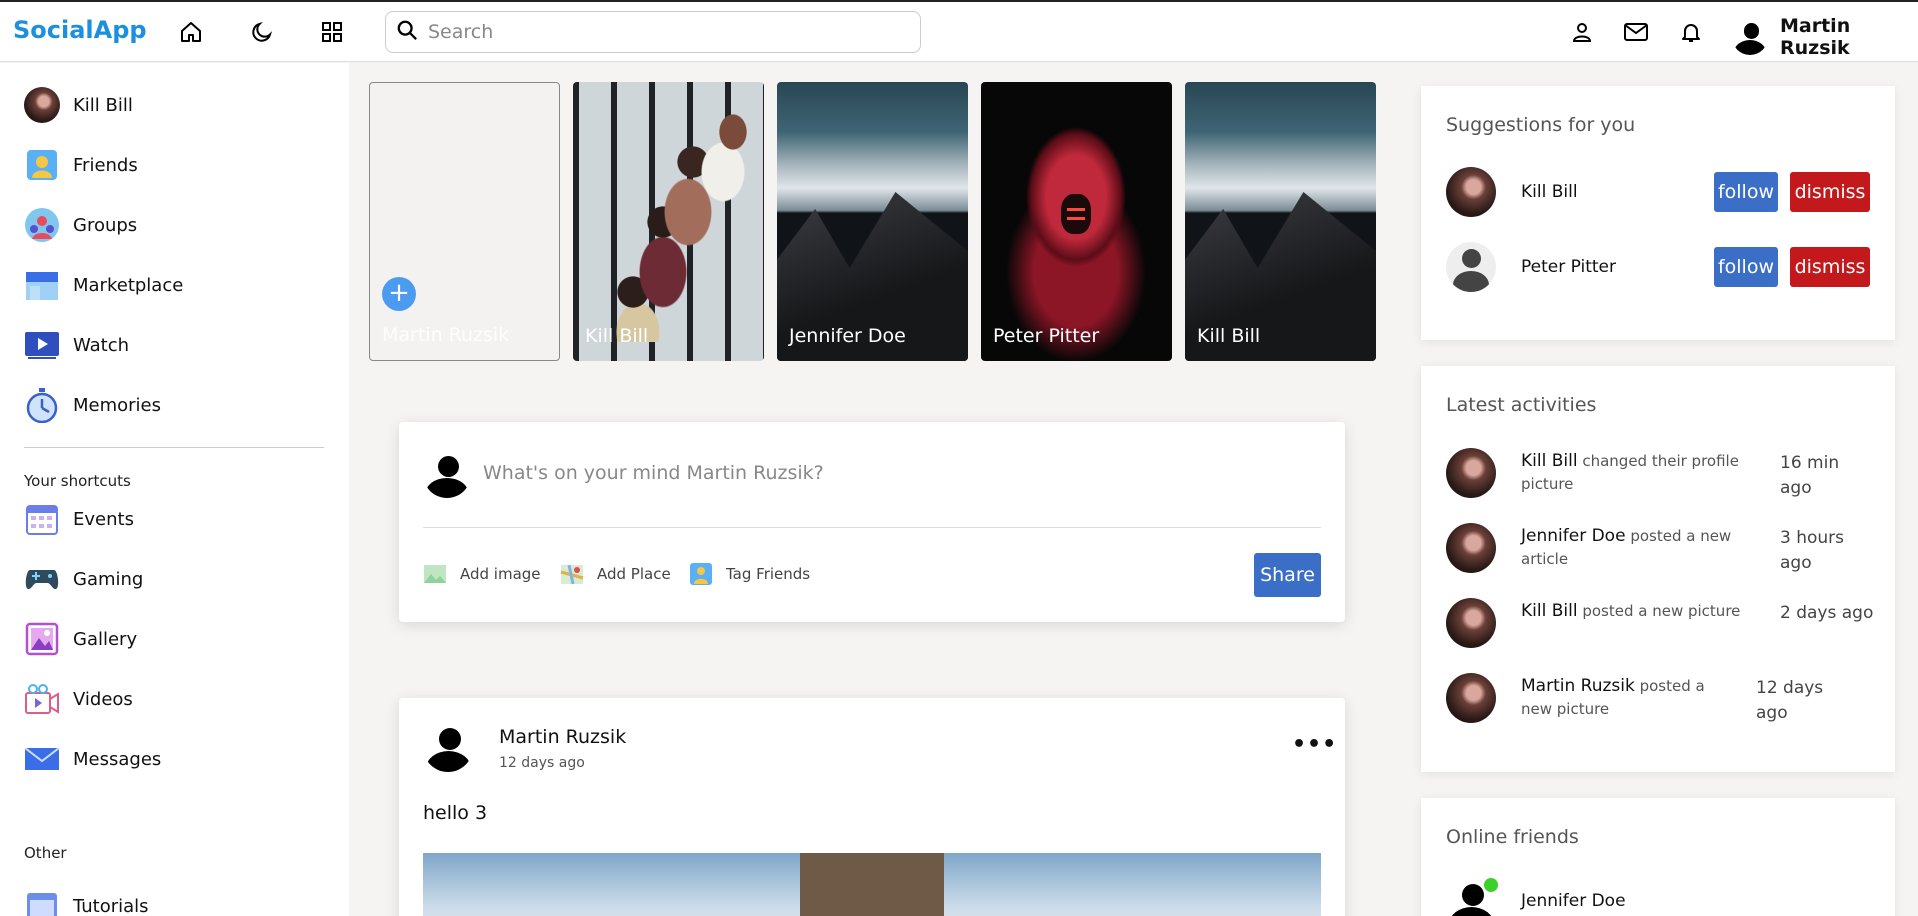  Describe the element at coordinates (1512, 837) in the screenshot. I see `online-friends-title: Online friends` at that location.